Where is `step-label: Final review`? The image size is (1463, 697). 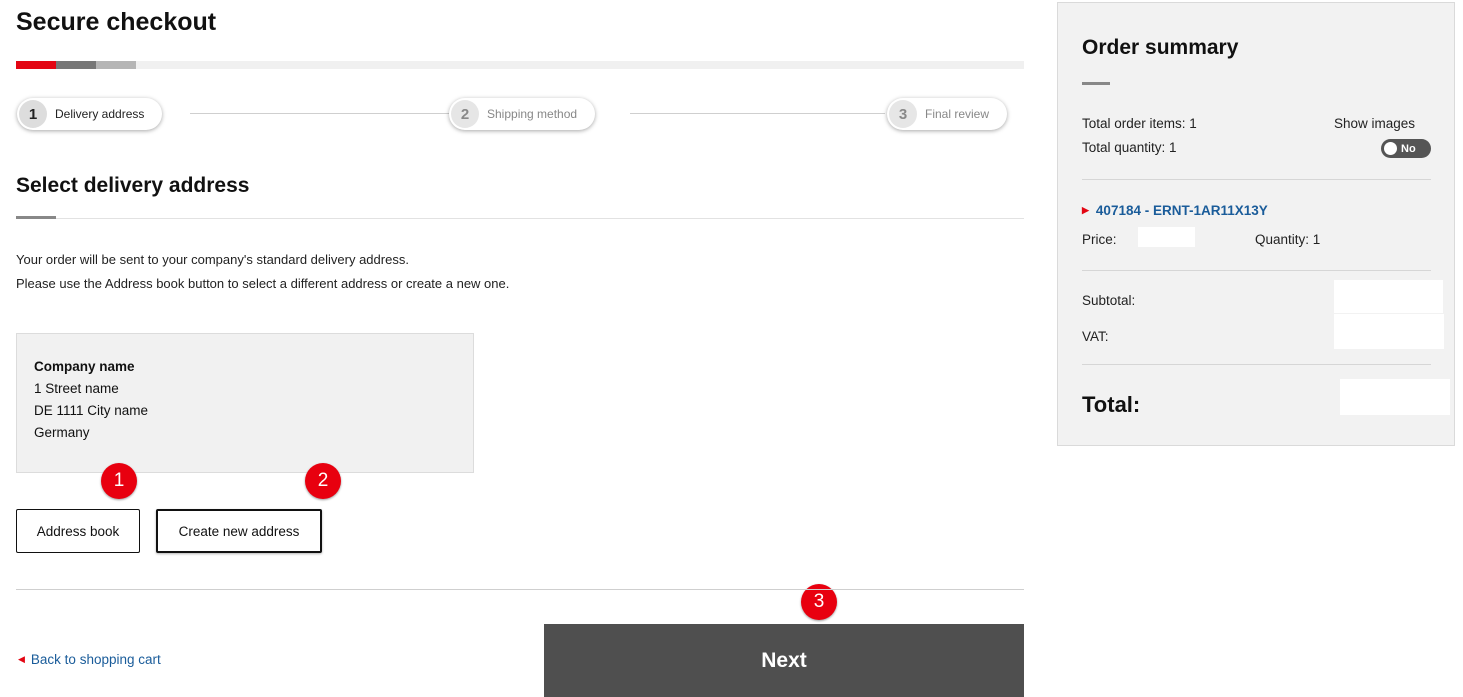
step-label: Final review is located at coordinates (957, 114).